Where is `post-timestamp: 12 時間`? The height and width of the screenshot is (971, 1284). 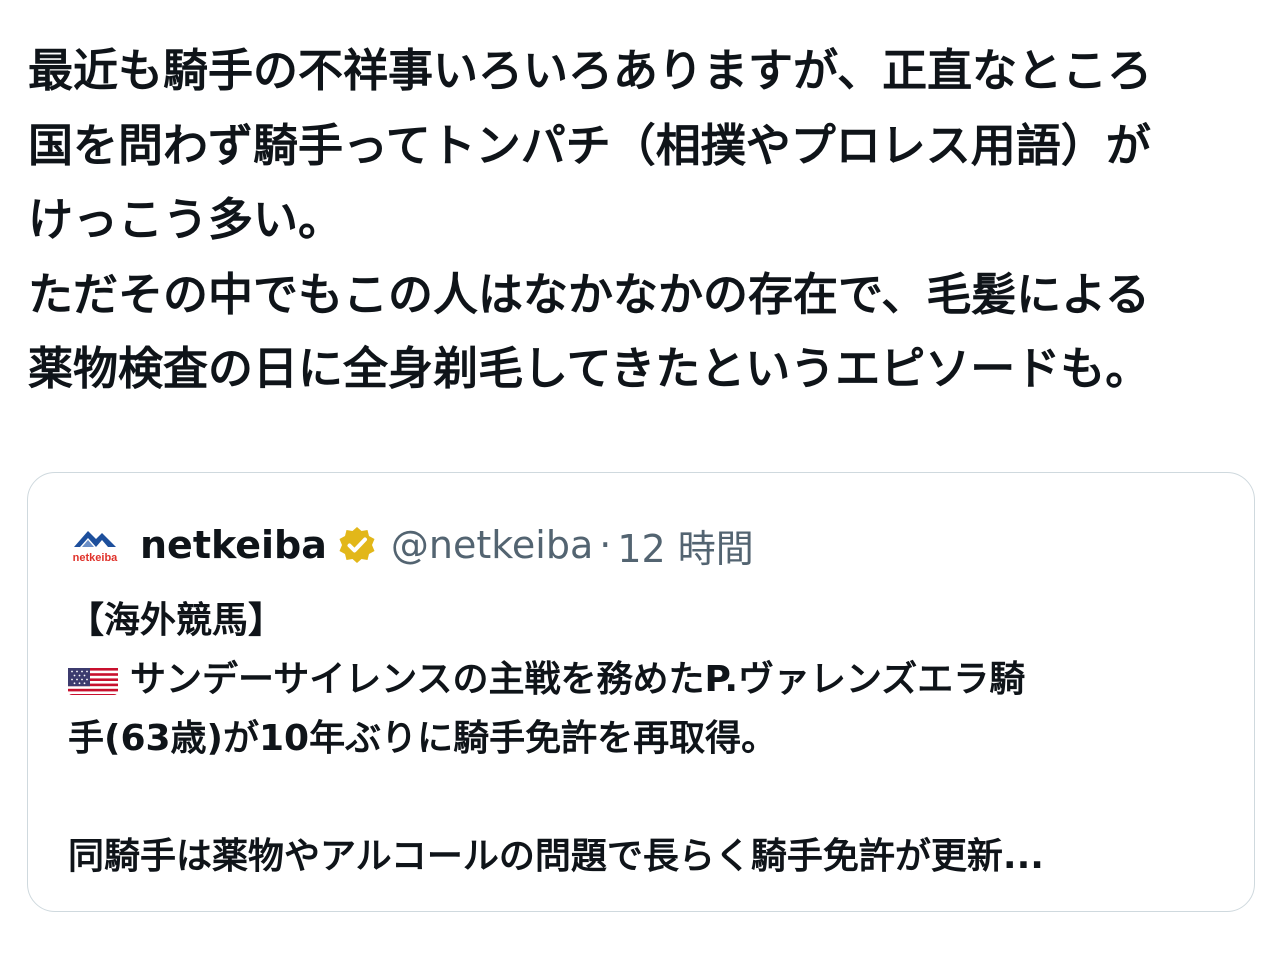 post-timestamp: 12 時間 is located at coordinates (685, 545).